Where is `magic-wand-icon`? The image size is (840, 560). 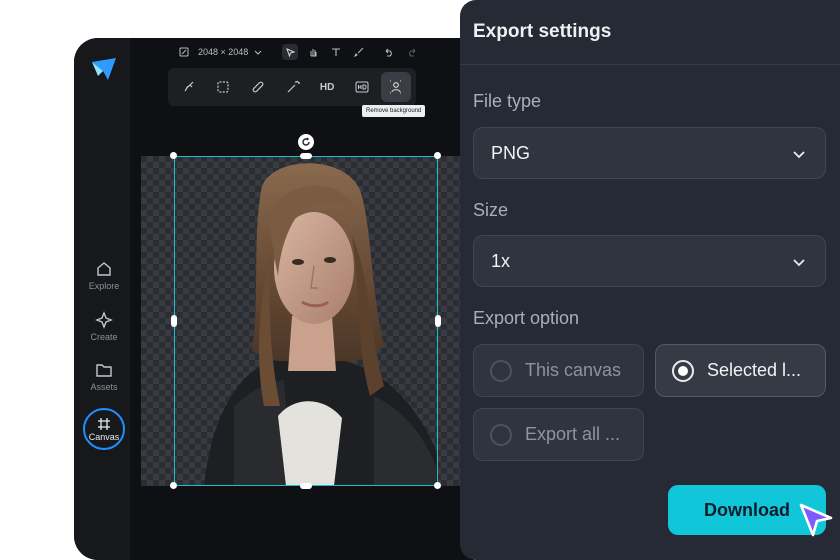
magic-wand-icon is located at coordinates (293, 86).